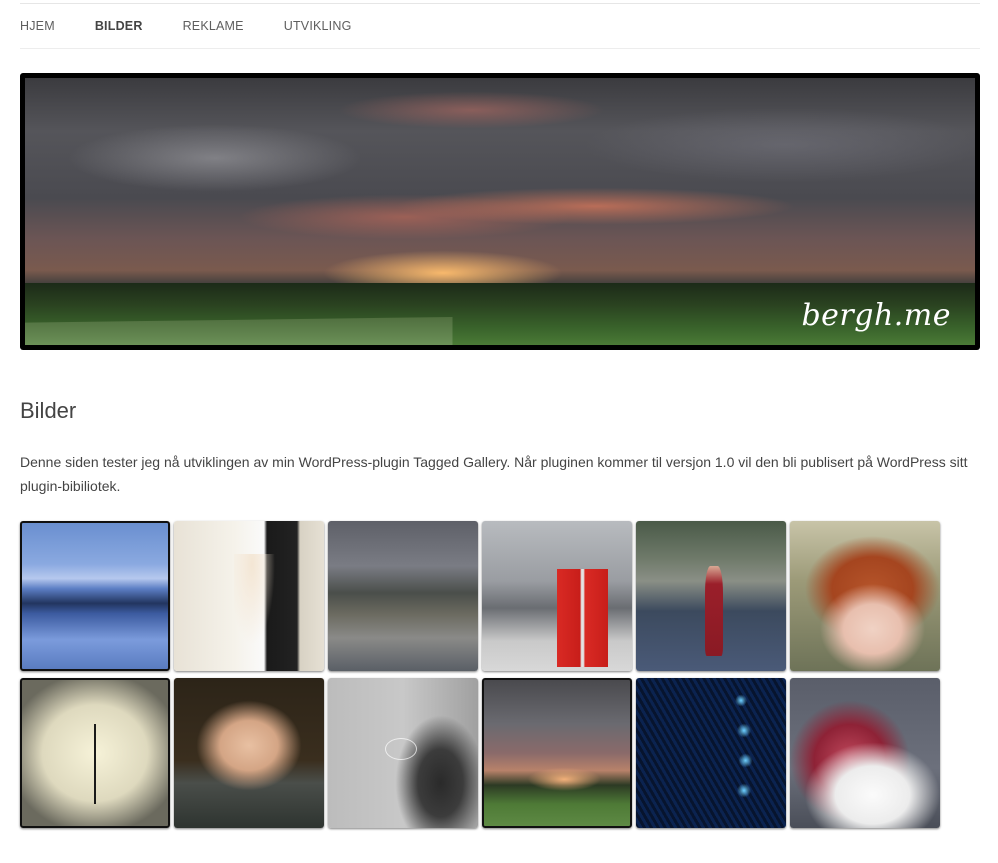  Describe the element at coordinates (119, 26) in the screenshot. I see `nav-item-bilder: BILDER` at that location.